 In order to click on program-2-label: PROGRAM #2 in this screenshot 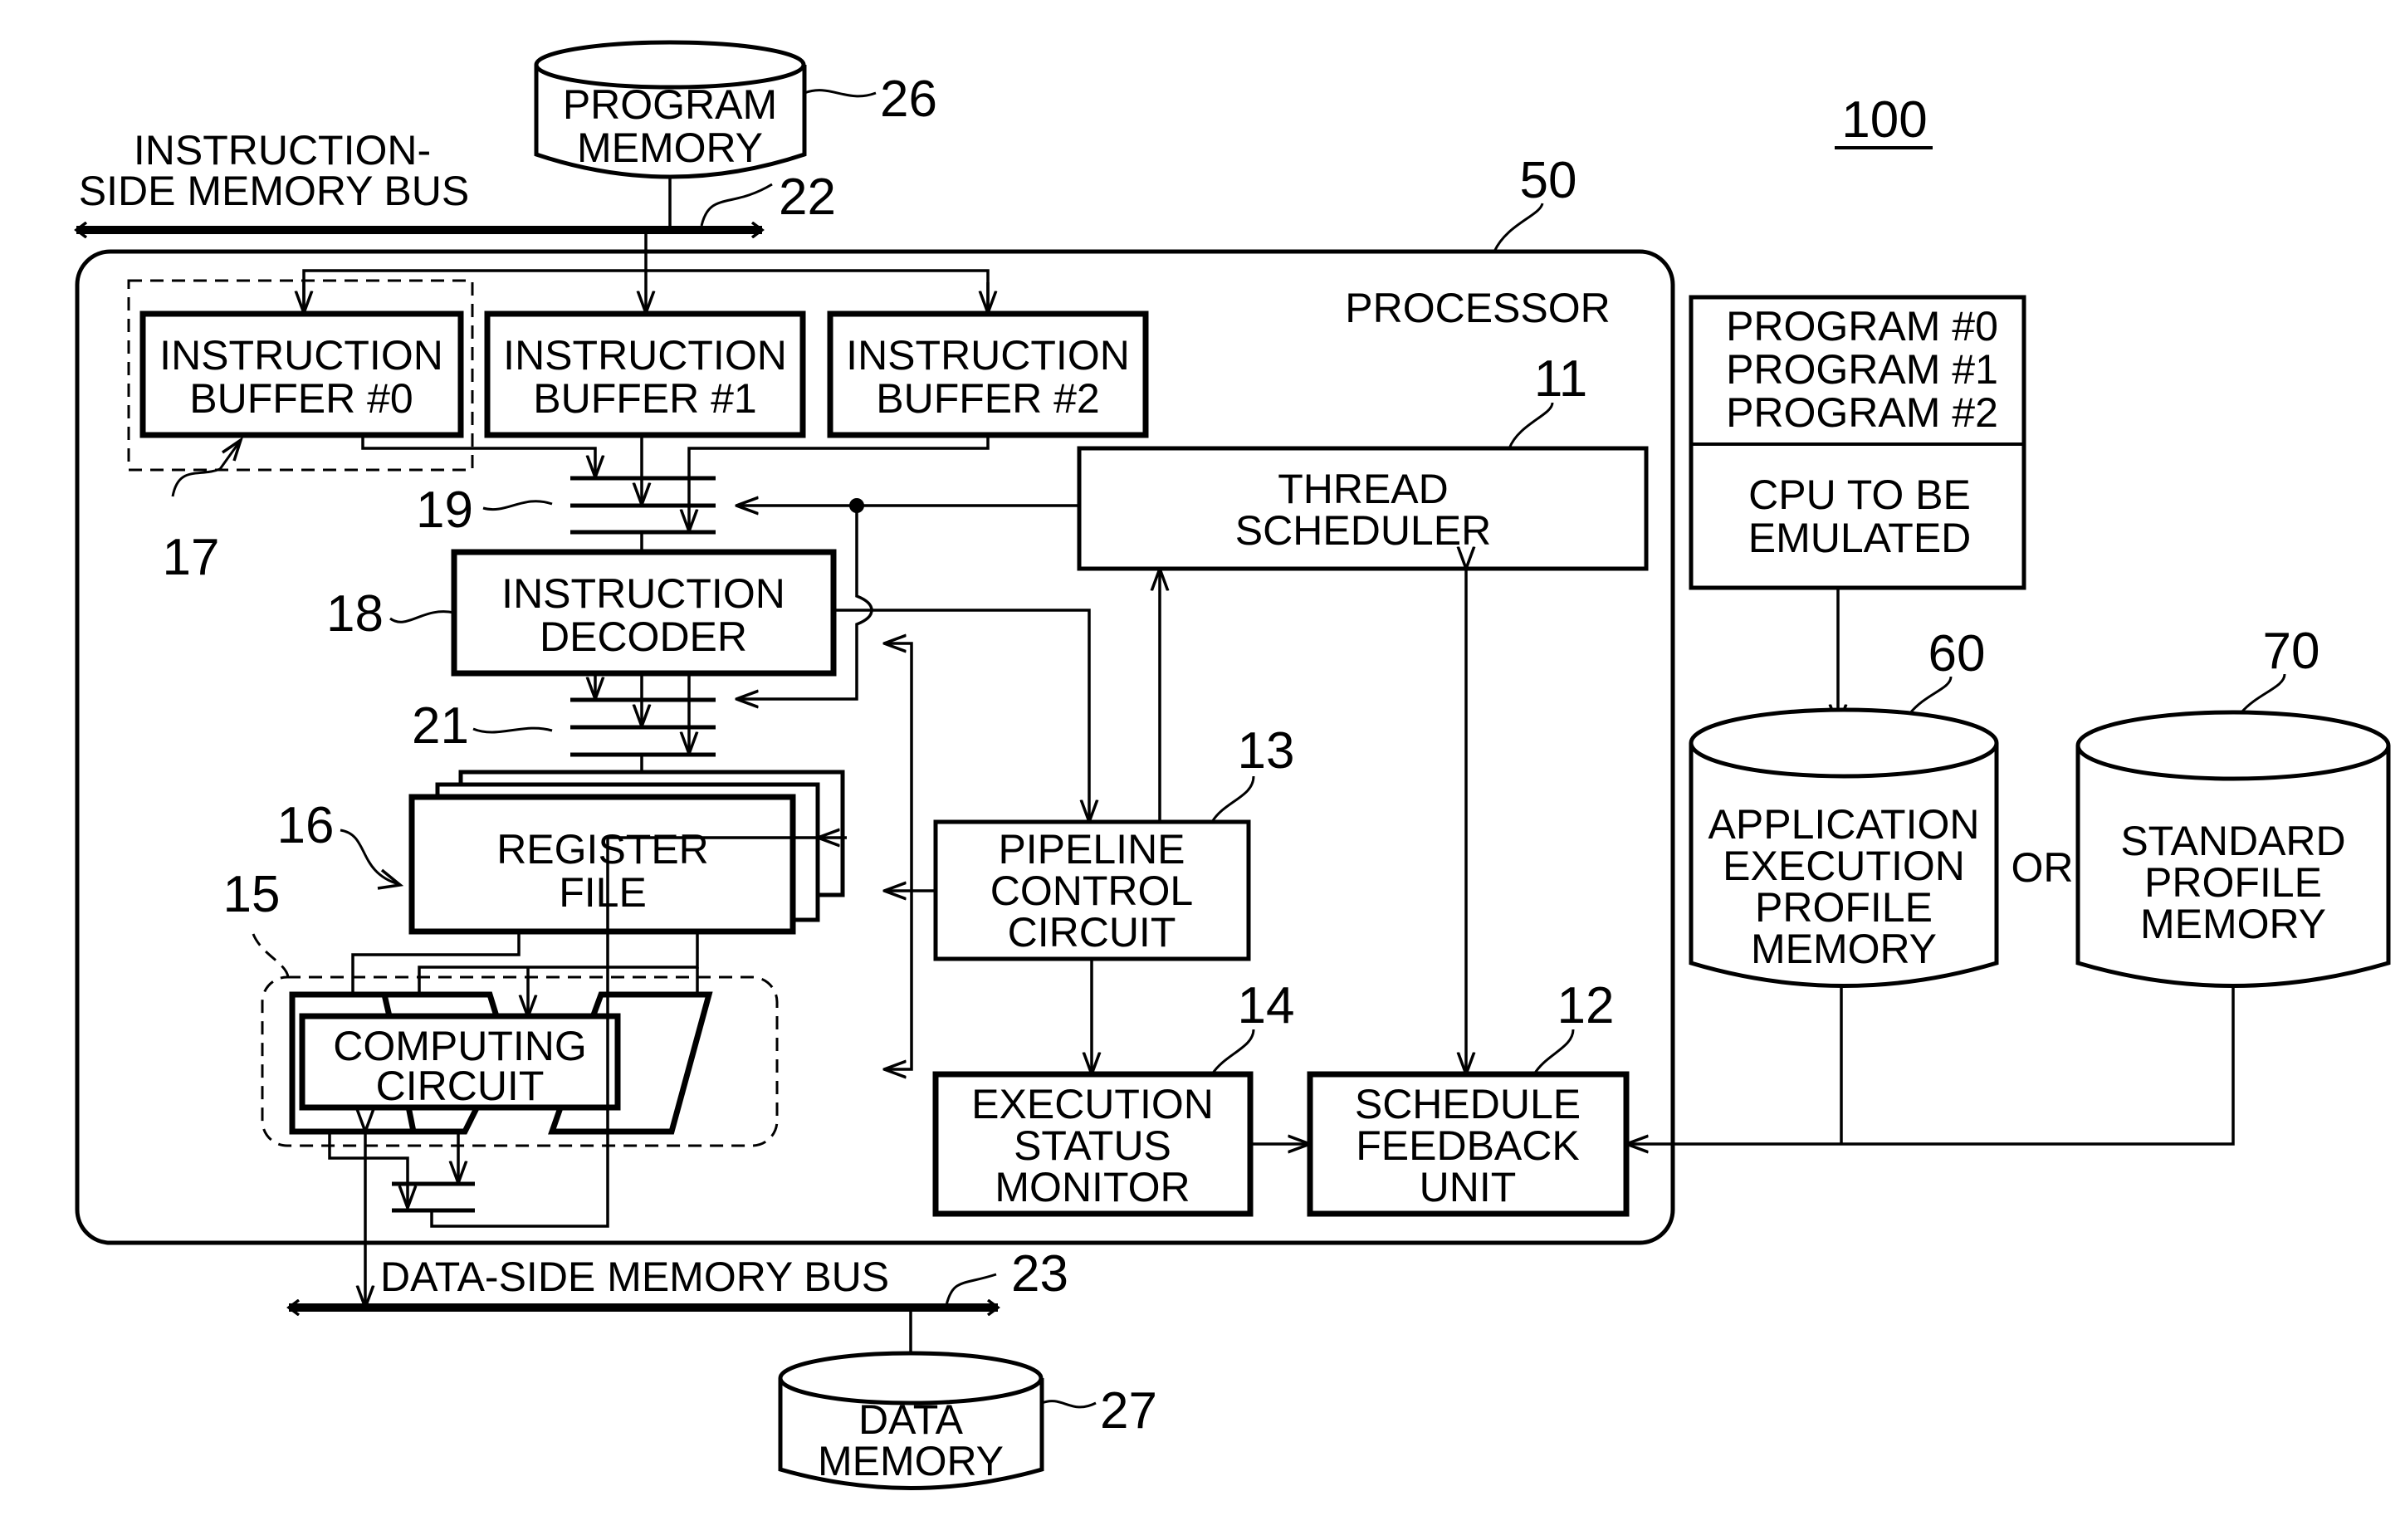, I will do `click(1862, 412)`.